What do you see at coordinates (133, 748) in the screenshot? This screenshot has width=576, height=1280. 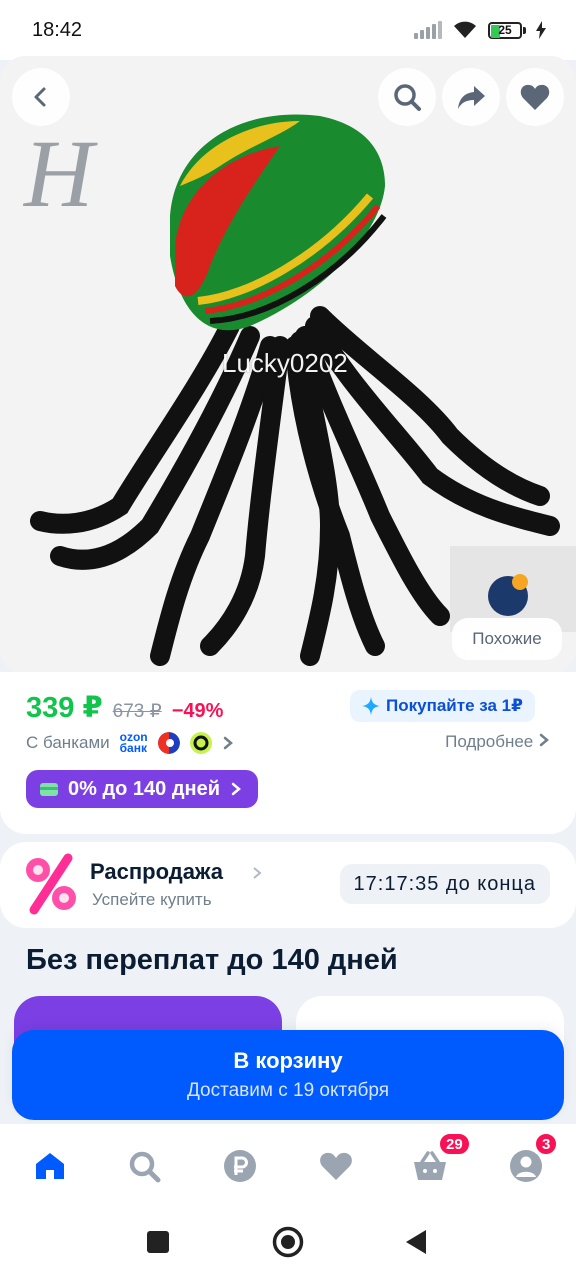 I see `ozon-bank-line2: банк` at bounding box center [133, 748].